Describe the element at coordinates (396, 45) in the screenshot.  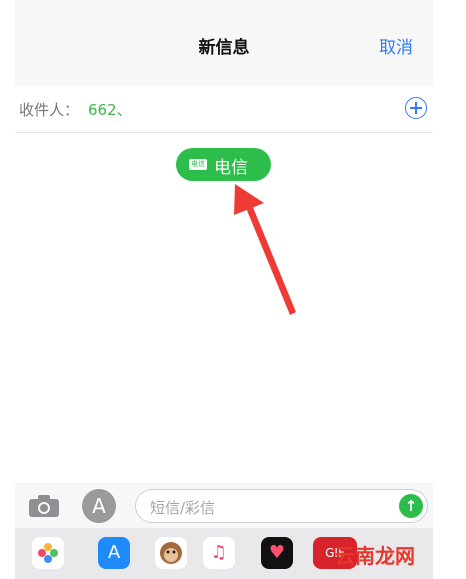
I see `cancel-button: 取消` at that location.